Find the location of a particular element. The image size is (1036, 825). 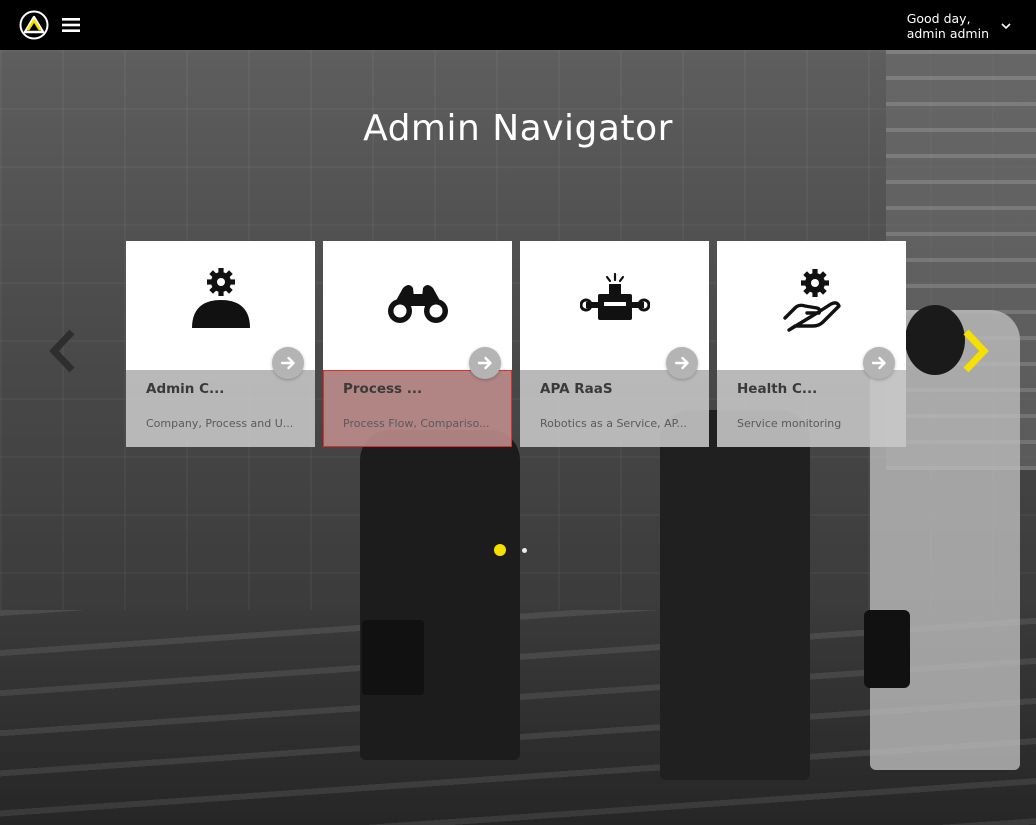

hamburger-menu-icon is located at coordinates (71, 25).